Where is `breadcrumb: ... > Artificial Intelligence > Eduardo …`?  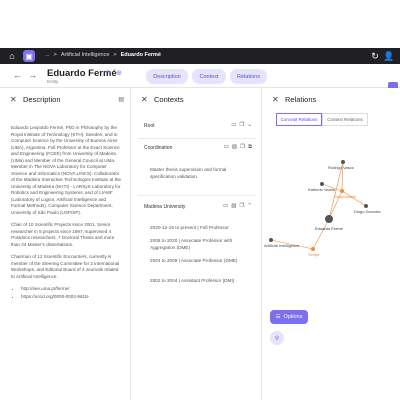
breadcrumb: ... > Artificial Intelligence > Eduardo … is located at coordinates (103, 55).